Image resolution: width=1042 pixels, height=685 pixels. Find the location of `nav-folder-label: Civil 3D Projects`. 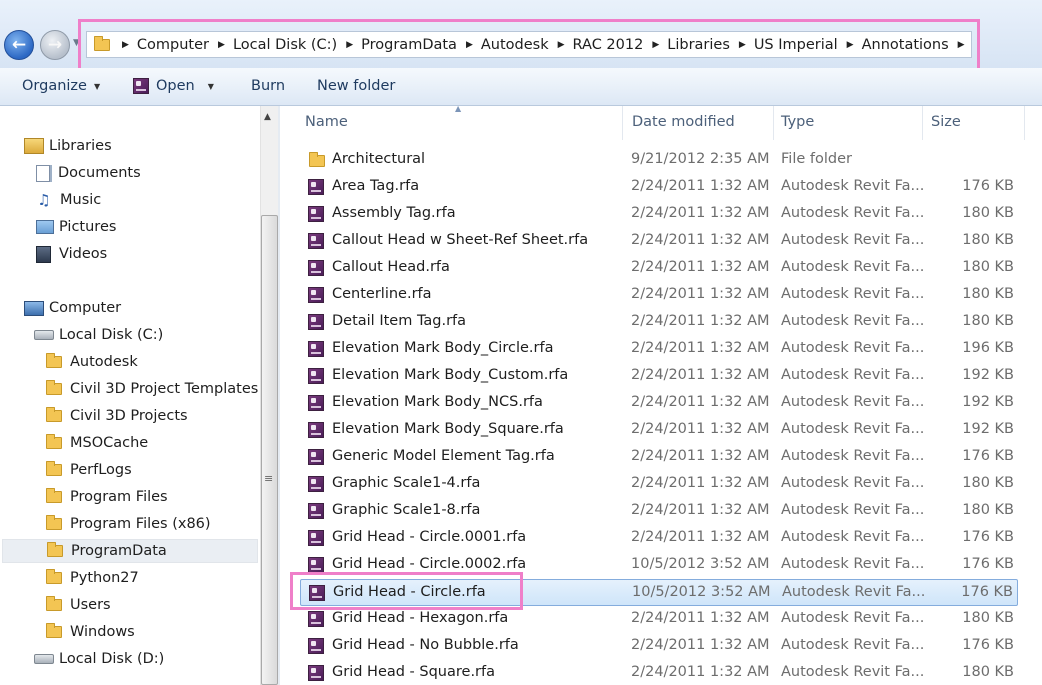

nav-folder-label: Civil 3D Projects is located at coordinates (129, 416).